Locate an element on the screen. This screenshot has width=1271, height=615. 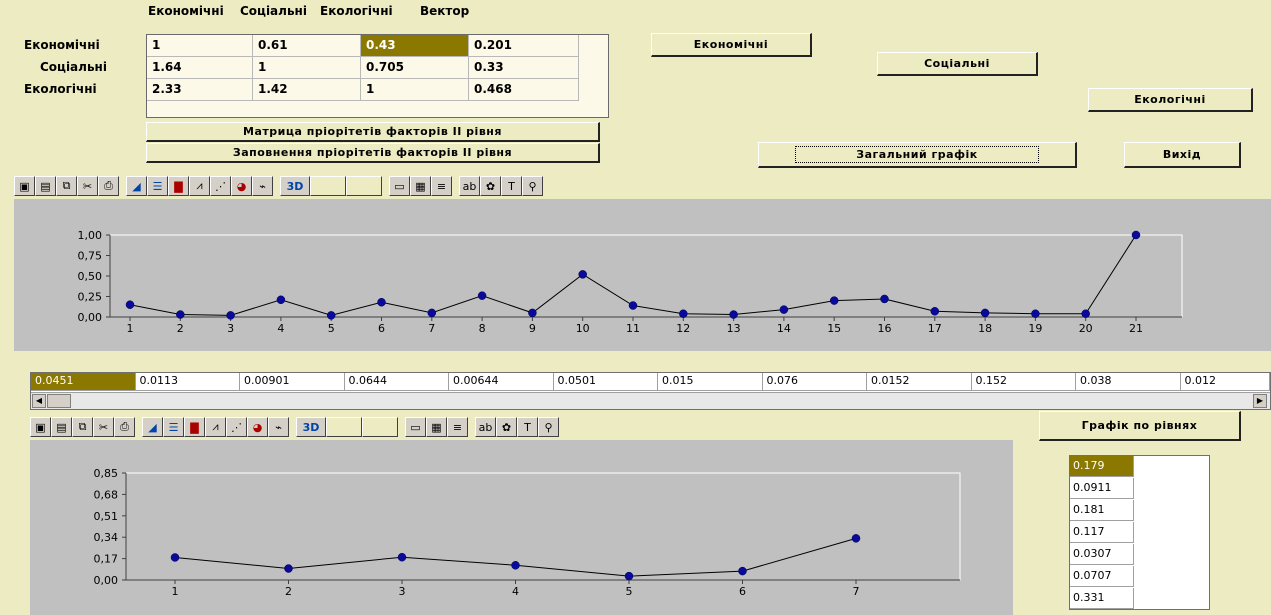
matrix-cell: 0.61 is located at coordinates (307, 46).